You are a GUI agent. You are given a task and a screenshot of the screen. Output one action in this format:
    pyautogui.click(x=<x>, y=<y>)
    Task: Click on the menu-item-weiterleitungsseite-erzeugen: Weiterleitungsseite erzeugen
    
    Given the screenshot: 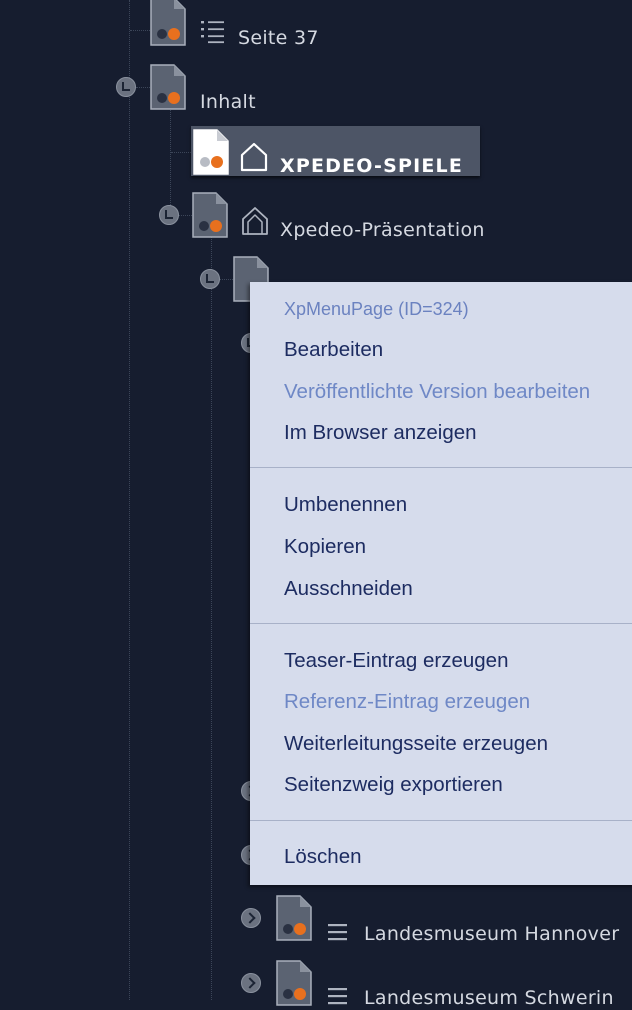 What is the action you would take?
    pyautogui.click(x=416, y=744)
    